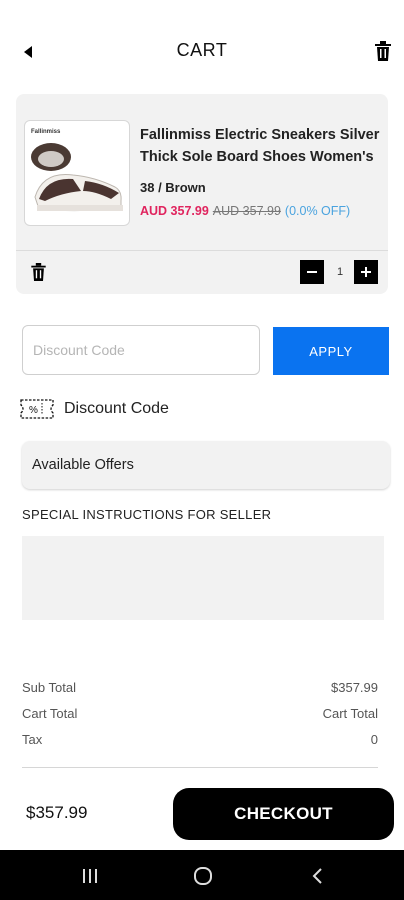 The image size is (404, 900). I want to click on available-offers-button: Available Offers, so click(206, 465).